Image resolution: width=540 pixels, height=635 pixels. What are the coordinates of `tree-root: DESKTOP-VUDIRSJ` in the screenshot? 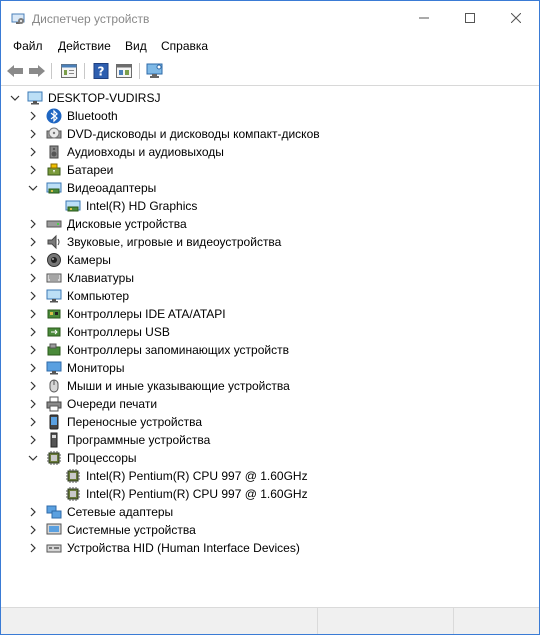 It's located at (270, 98).